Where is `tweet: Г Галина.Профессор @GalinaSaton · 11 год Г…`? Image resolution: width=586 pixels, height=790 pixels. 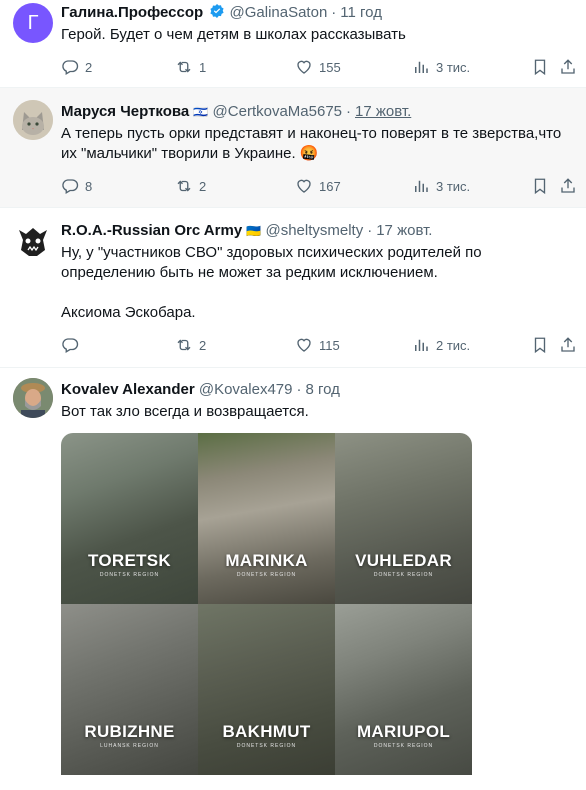 tweet: Г Галина.Профессор @GalinaSaton · 11 год Г… is located at coordinates (293, 44).